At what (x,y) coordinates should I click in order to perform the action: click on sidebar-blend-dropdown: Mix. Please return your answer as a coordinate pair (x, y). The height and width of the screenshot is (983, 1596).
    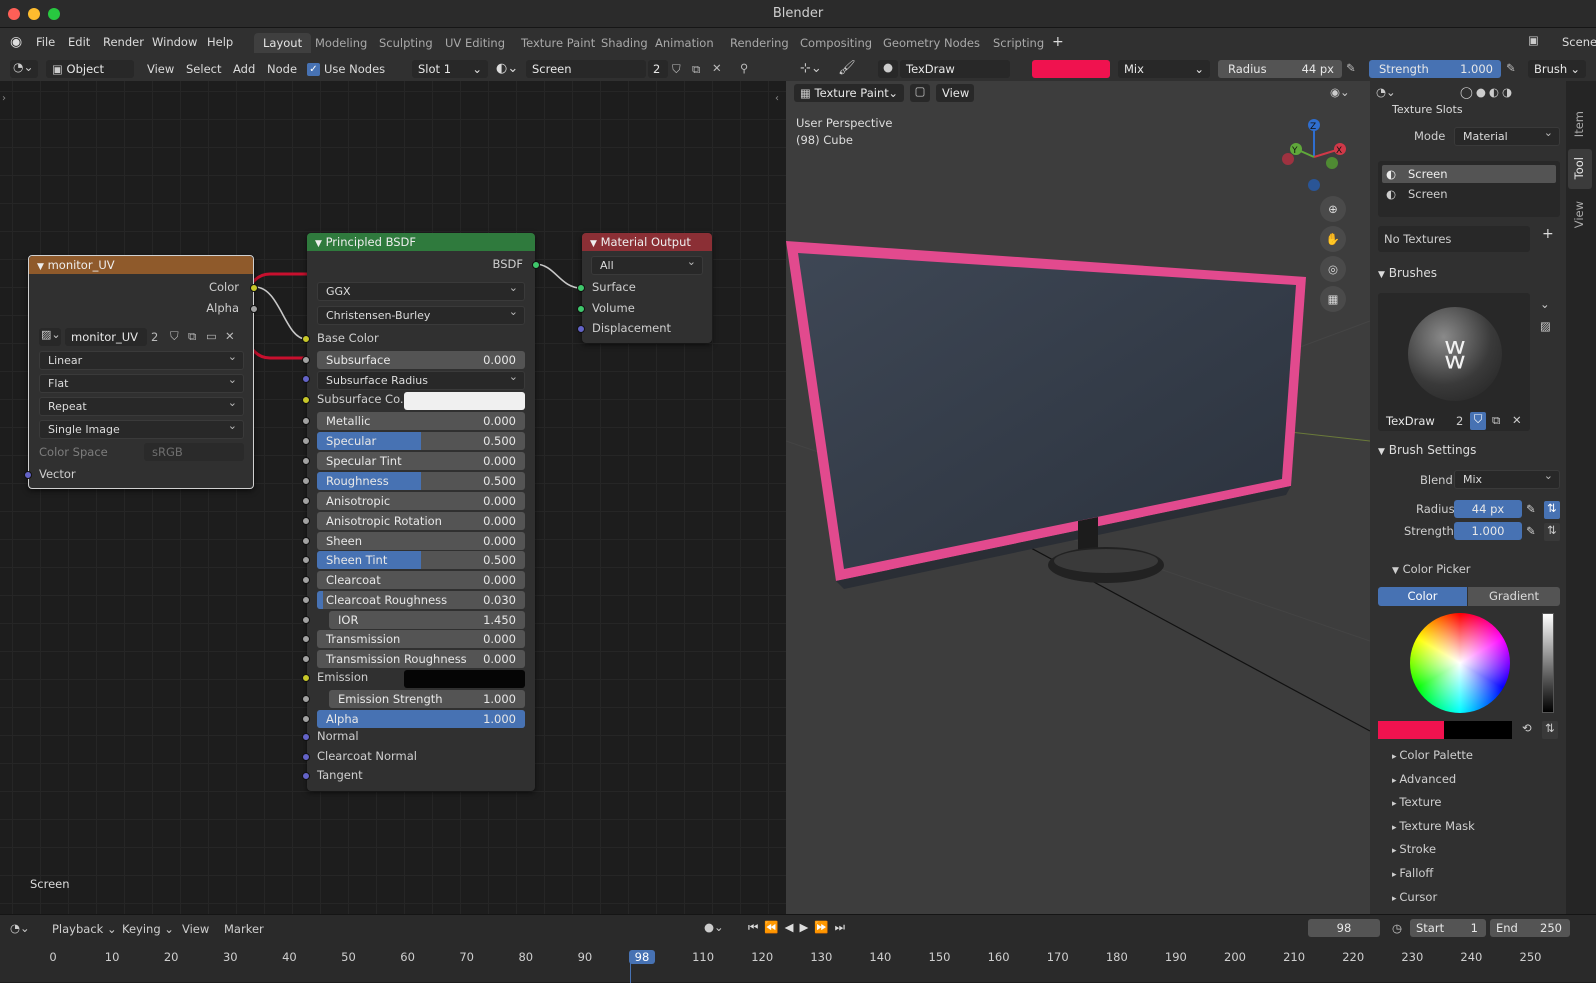
    Looking at the image, I should click on (1507, 479).